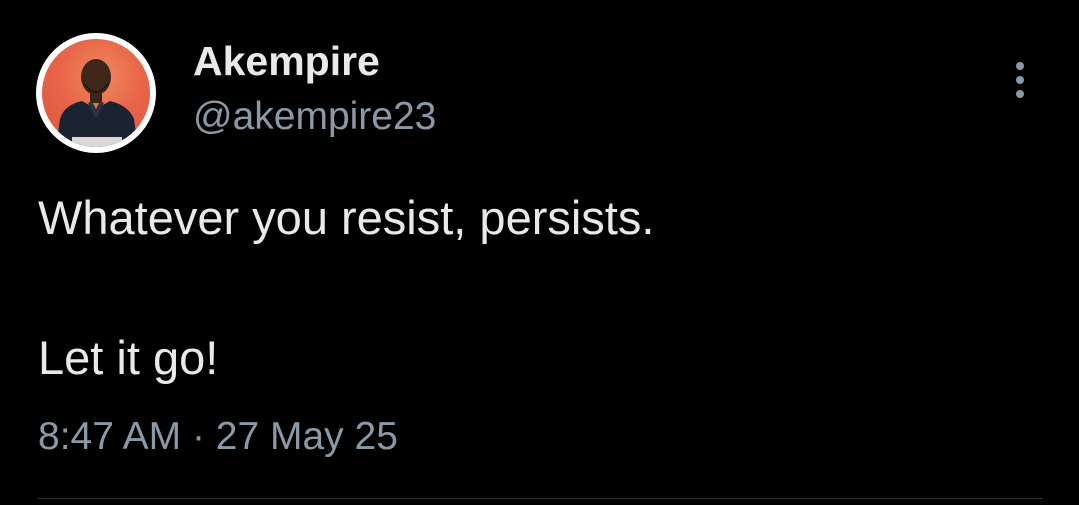  Describe the element at coordinates (286, 61) in the screenshot. I see `author-display-name: Akempire` at that location.